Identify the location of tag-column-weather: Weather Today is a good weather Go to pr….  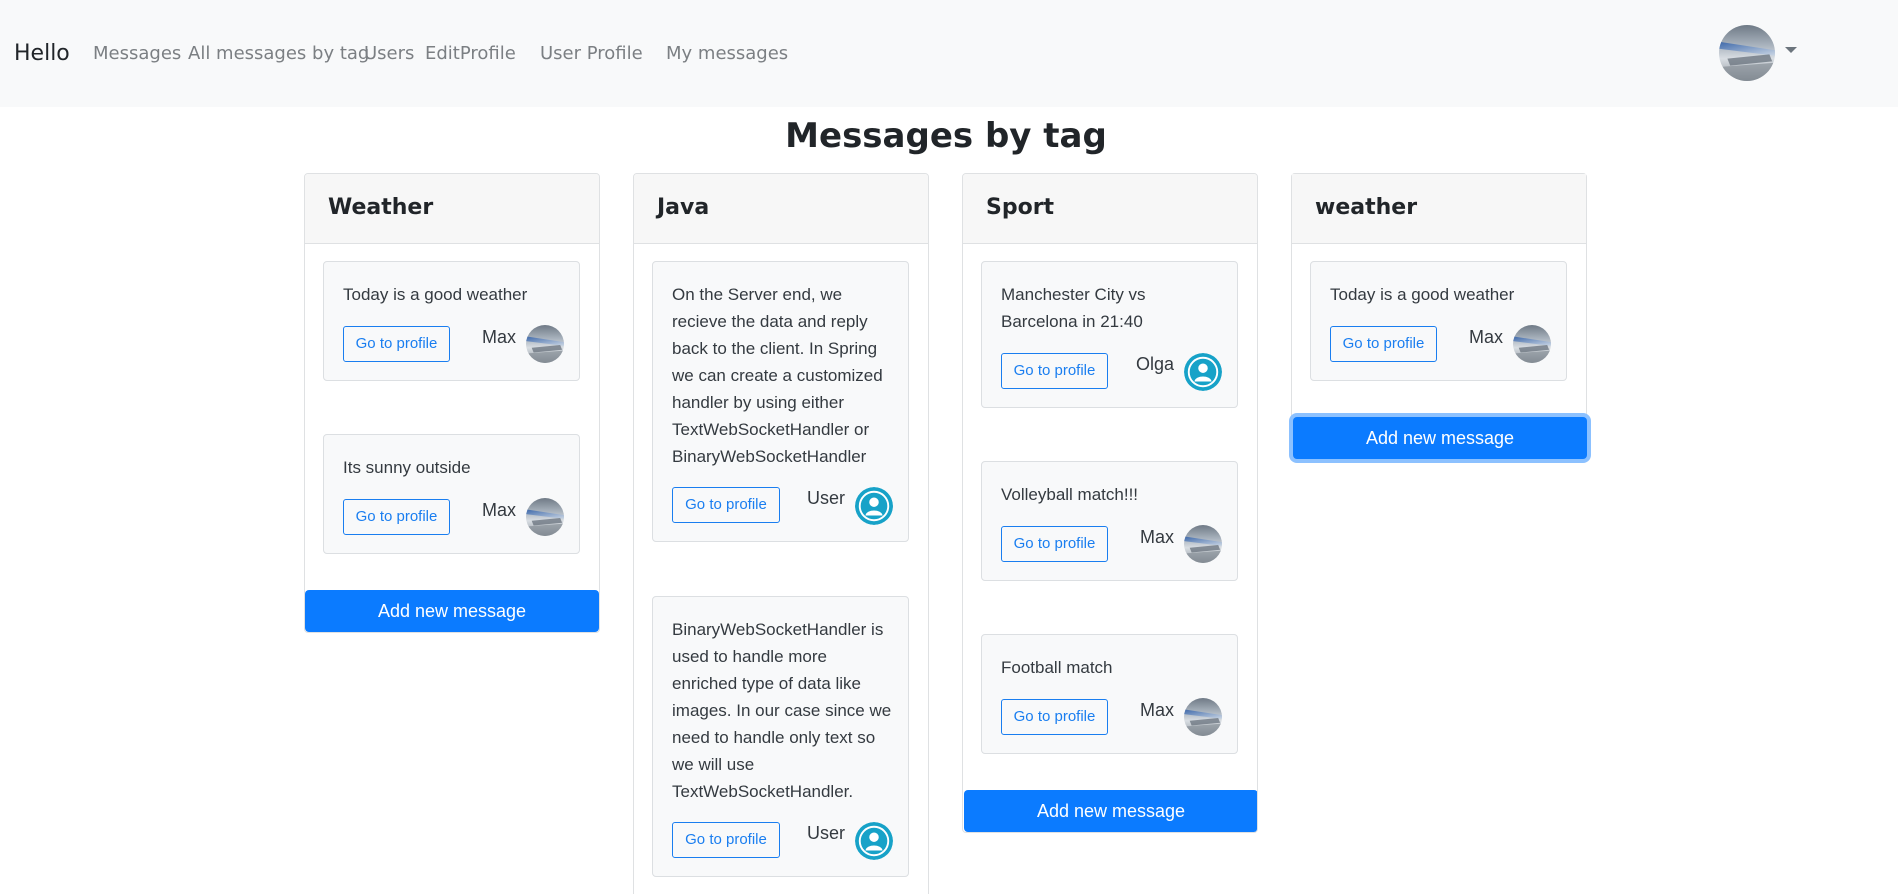
(452, 403).